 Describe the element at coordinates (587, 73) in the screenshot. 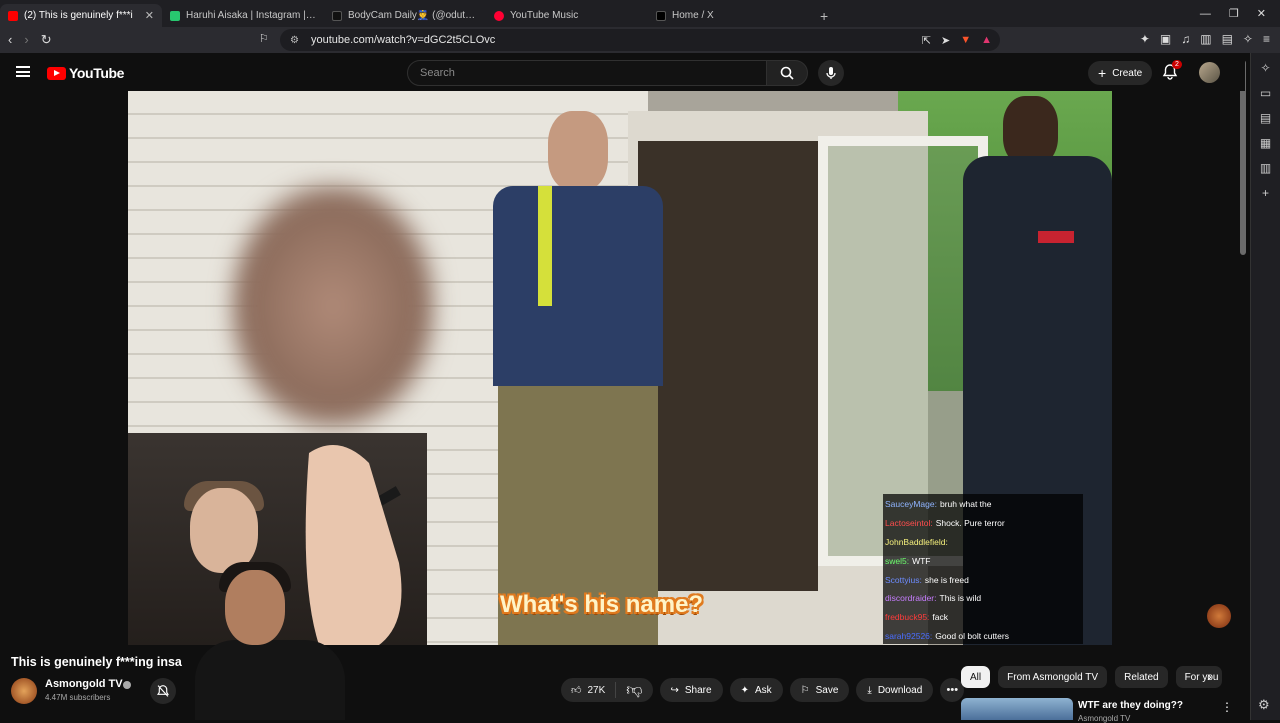

I see `search-input: Search` at that location.